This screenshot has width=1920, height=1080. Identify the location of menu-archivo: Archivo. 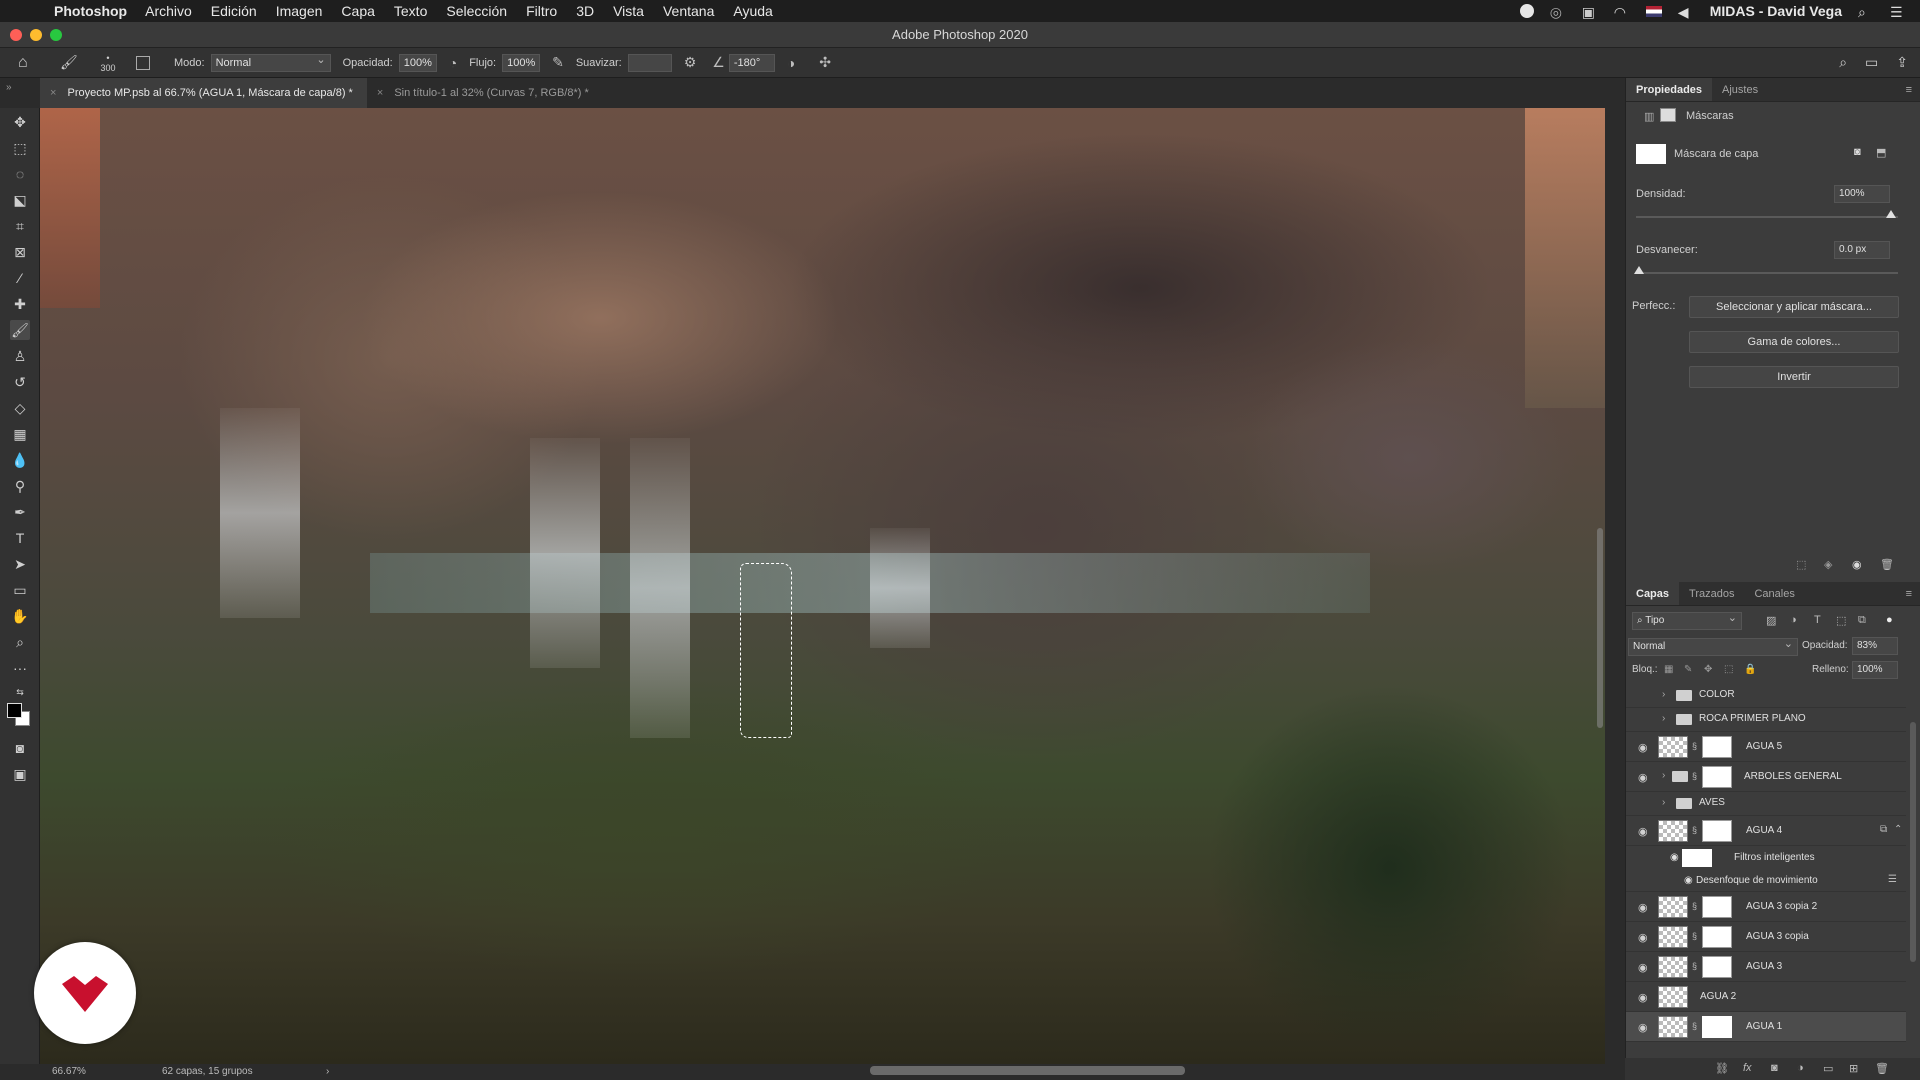
(168, 11).